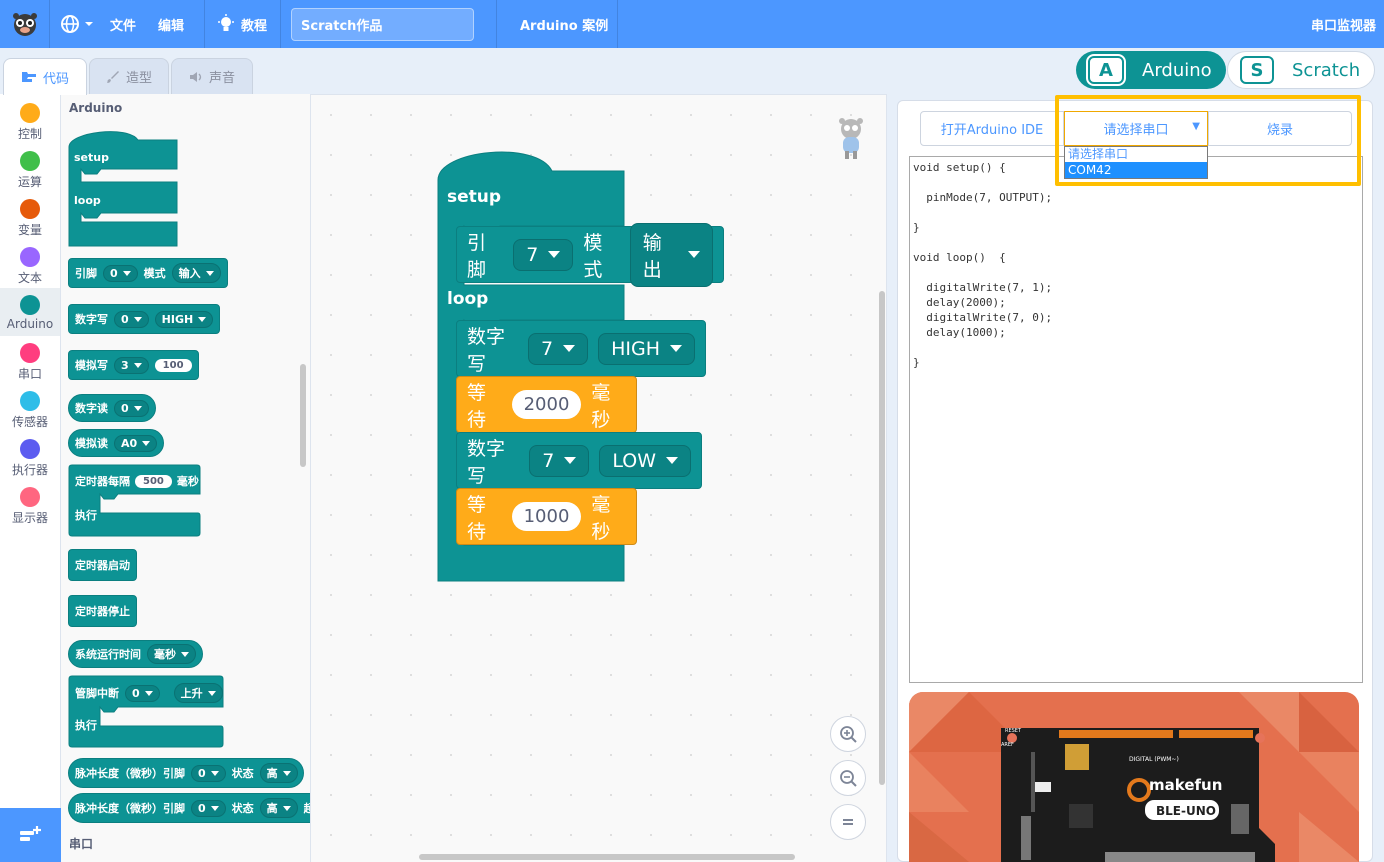 This screenshot has height=862, width=1384. Describe the element at coordinates (1343, 24) in the screenshot. I see `menu-serial-monitor: 串口监视器` at that location.